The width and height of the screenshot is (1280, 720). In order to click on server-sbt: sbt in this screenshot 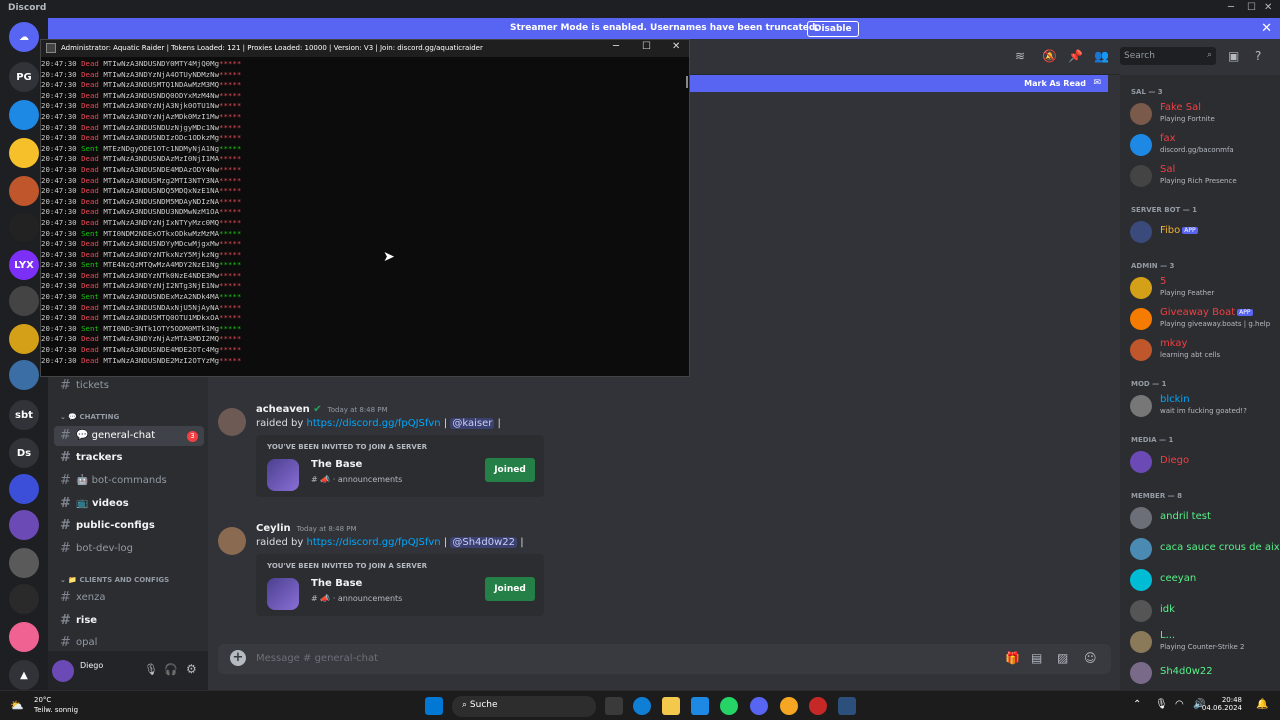, I will do `click(24, 415)`.